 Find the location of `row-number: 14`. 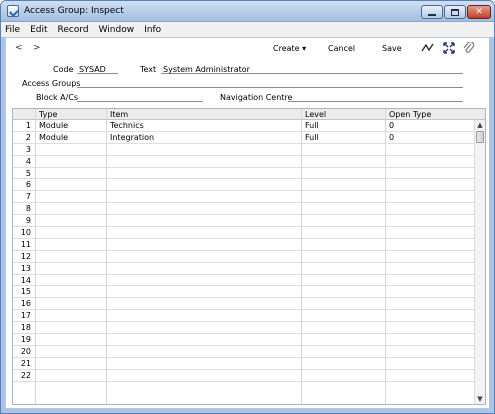

row-number: 14 is located at coordinates (25, 280).